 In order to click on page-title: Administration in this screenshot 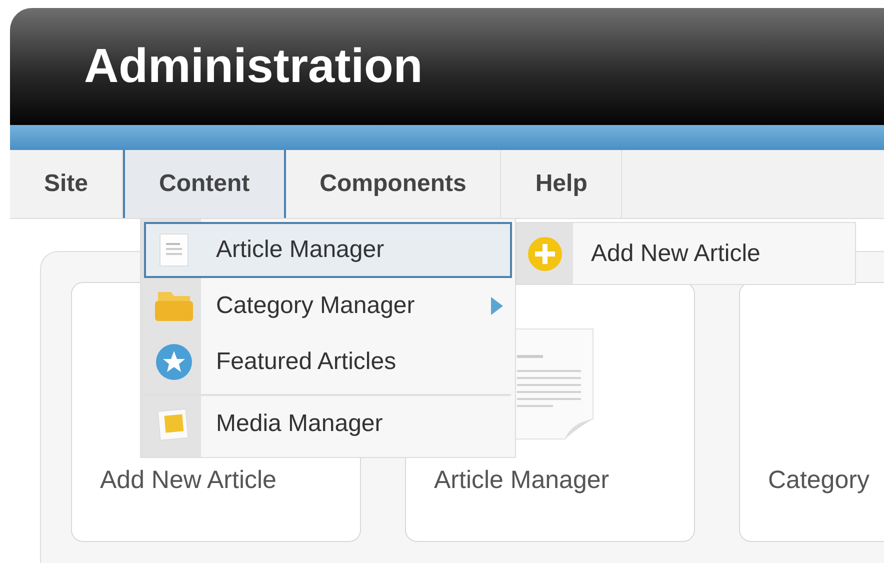, I will do `click(253, 66)`.